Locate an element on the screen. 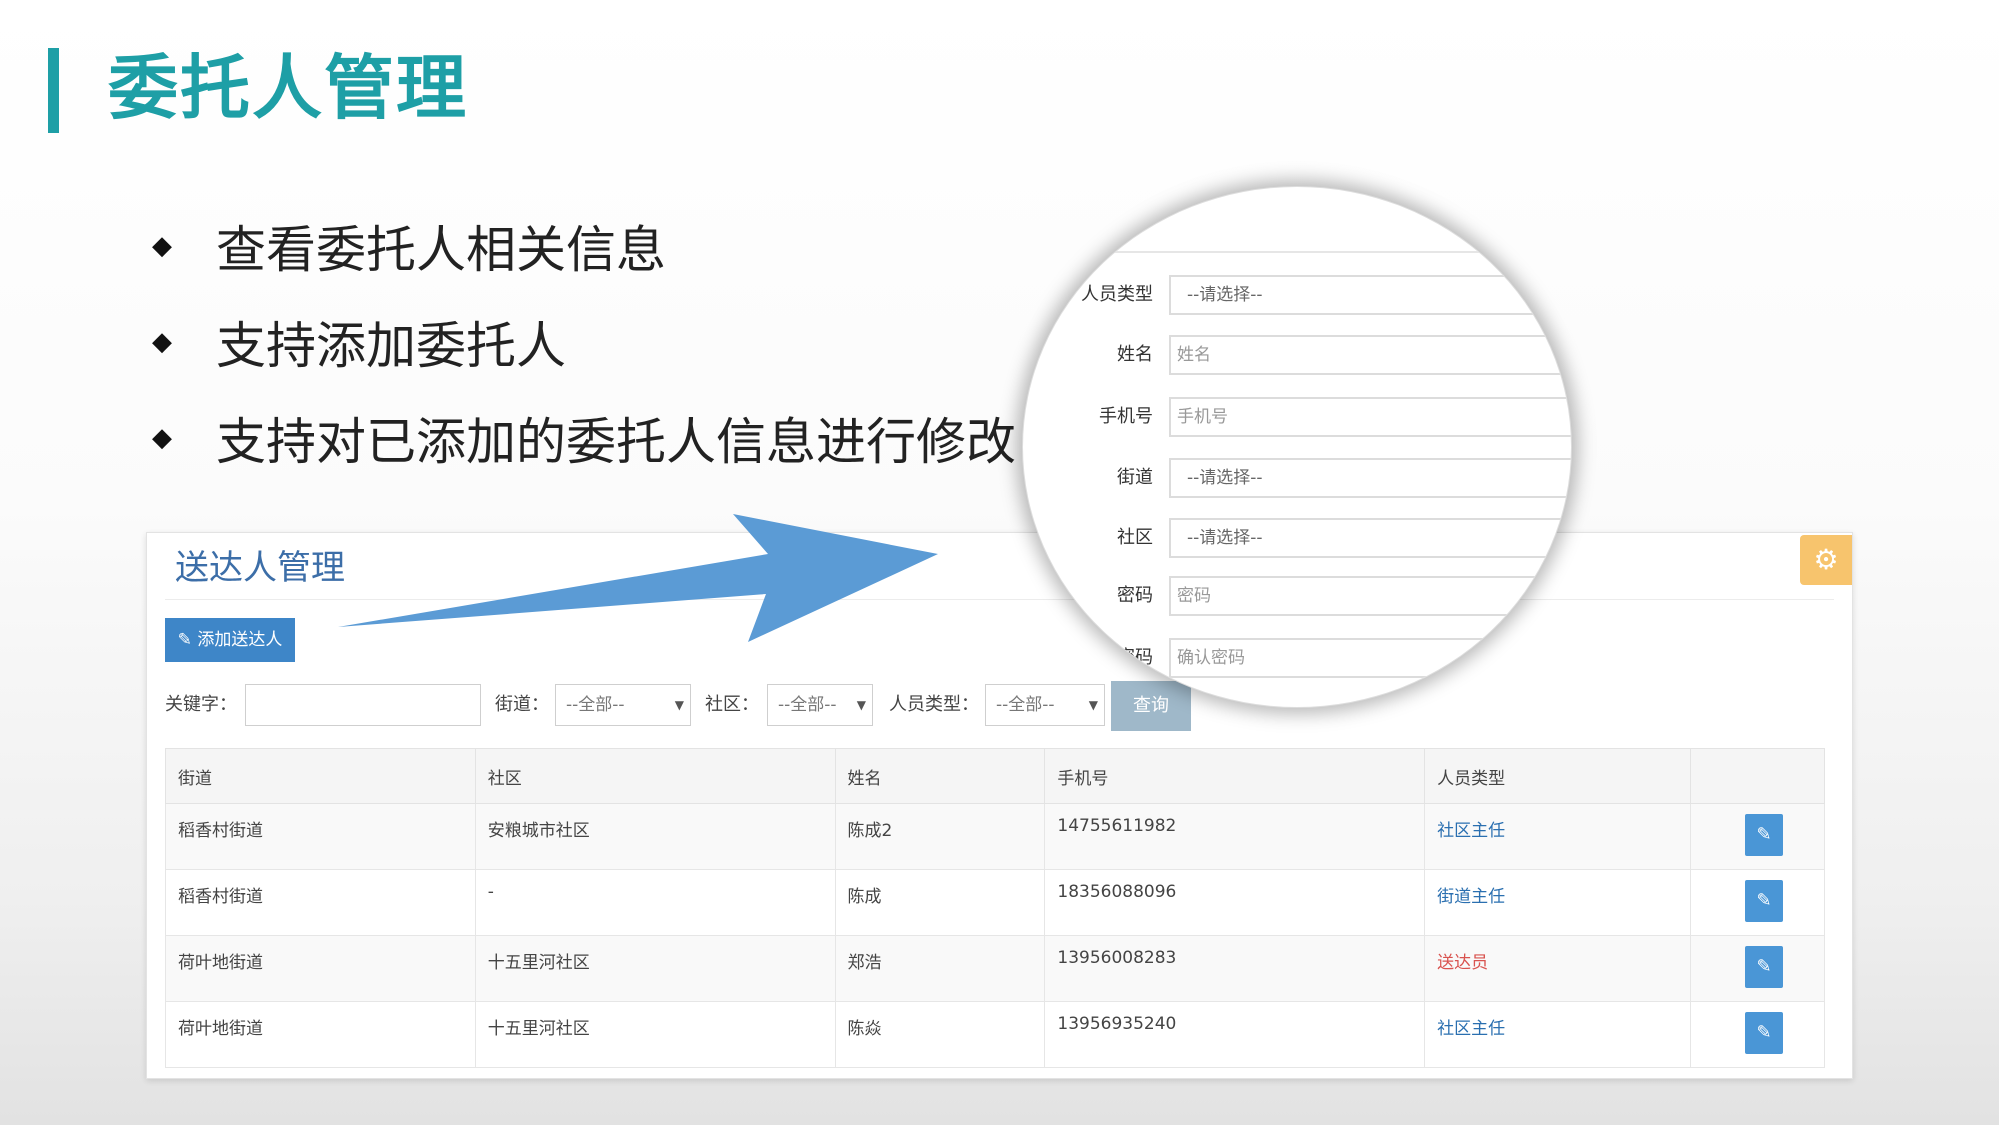  form-label: 密码 is located at coordinates (1135, 595).